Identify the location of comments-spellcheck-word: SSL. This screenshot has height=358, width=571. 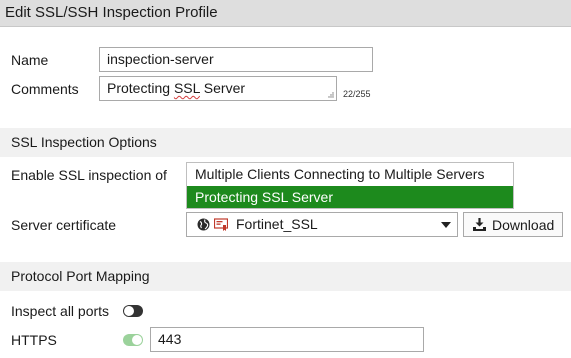
(186, 88).